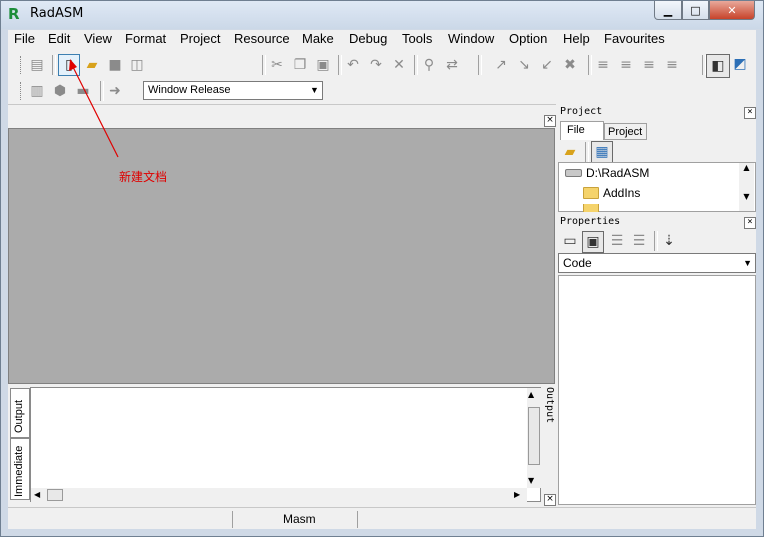 The height and width of the screenshot is (537, 764). Describe the element at coordinates (581, 111) in the screenshot. I see `project-panel-title: Project` at that location.